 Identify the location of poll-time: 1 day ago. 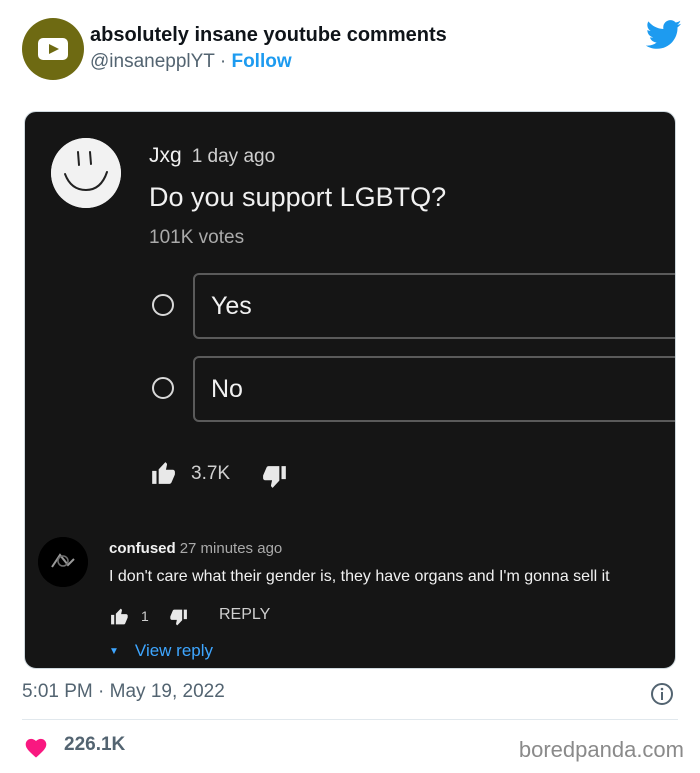
(233, 156).